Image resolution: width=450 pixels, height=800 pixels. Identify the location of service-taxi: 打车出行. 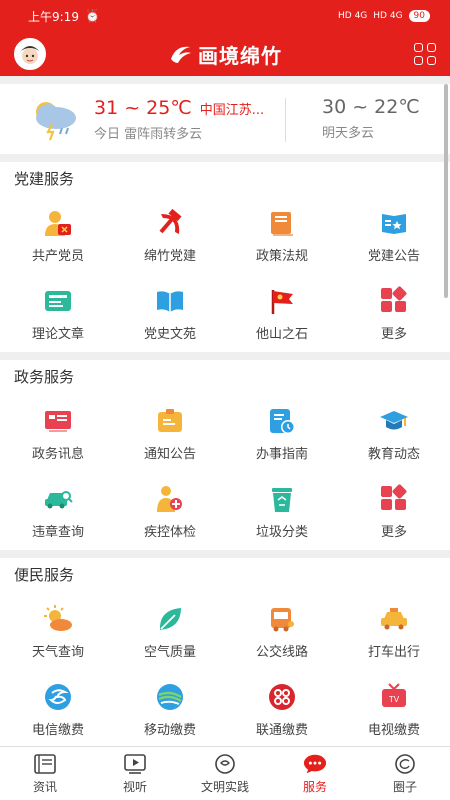
(394, 631).